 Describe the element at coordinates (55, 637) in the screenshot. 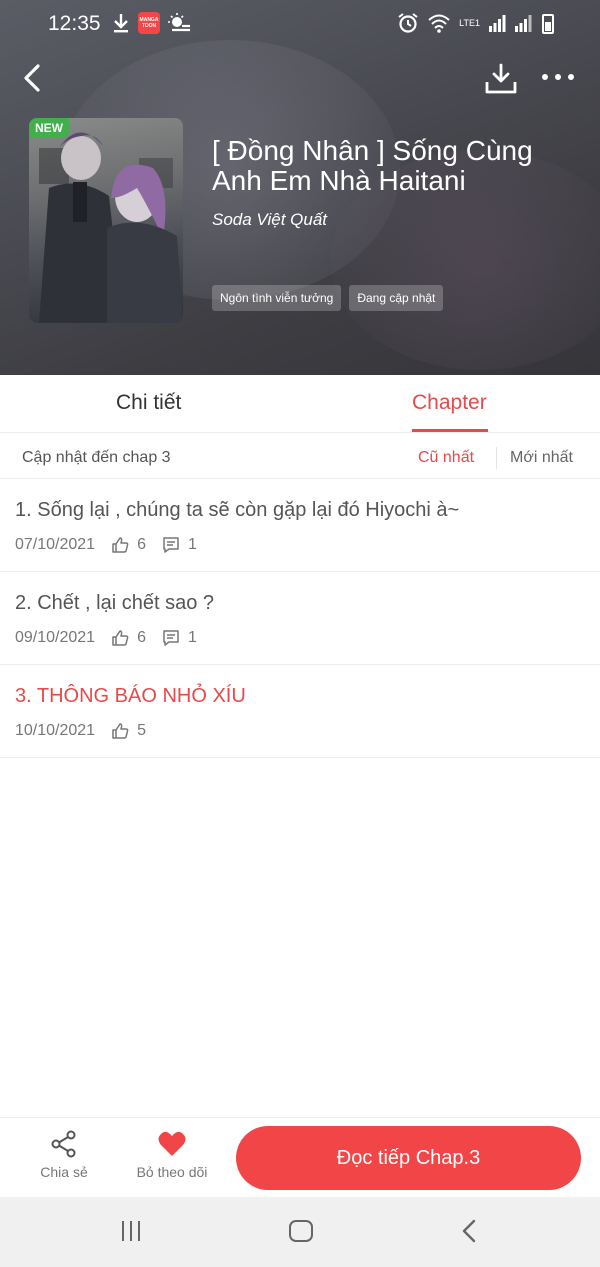

I see `chapter-date: 09/10/2021` at that location.